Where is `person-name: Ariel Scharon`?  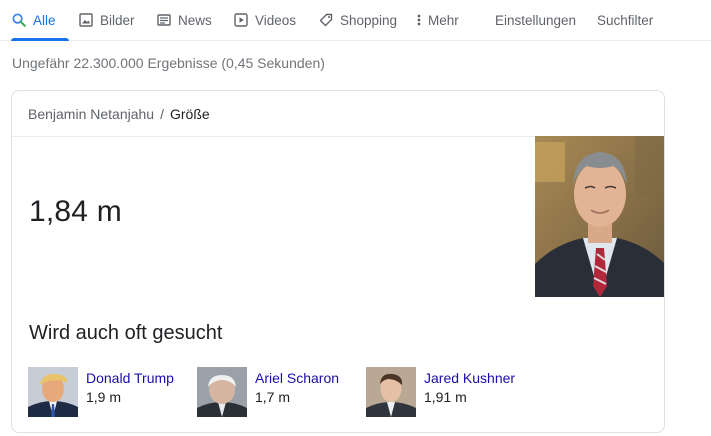
person-name: Ariel Scharon is located at coordinates (297, 378).